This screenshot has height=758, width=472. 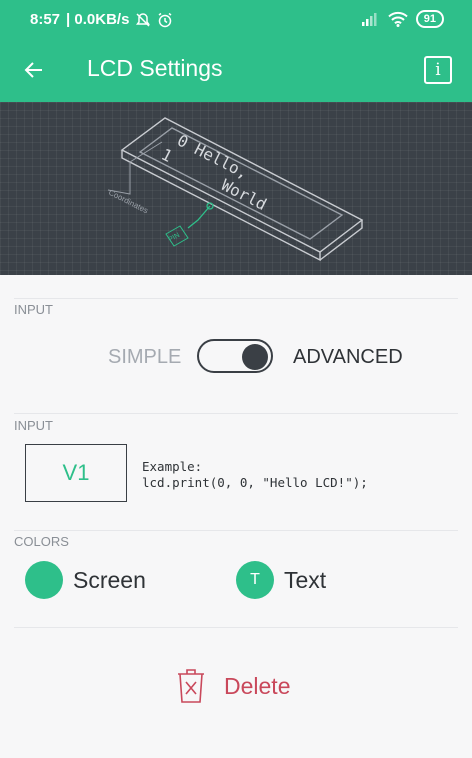 I want to click on screen-color-swatch, so click(x=44, y=580).